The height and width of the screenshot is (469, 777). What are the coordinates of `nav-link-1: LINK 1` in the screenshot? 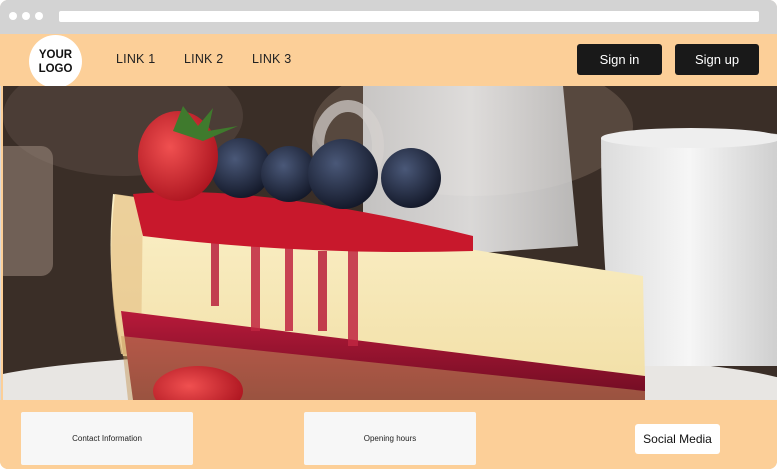 It's located at (135, 59).